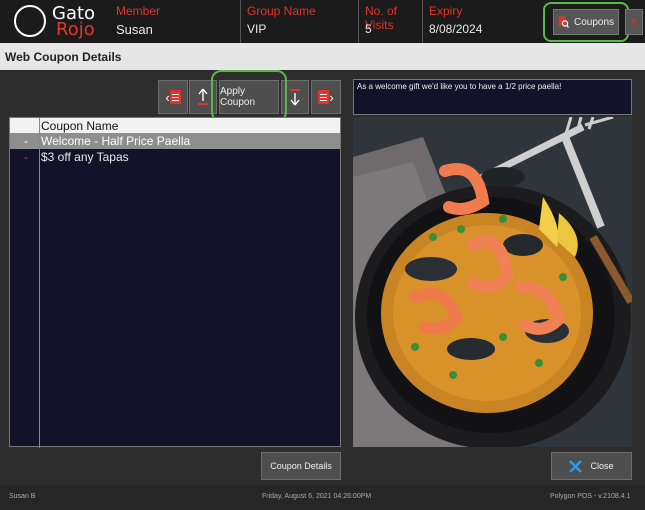 The height and width of the screenshot is (510, 645). What do you see at coordinates (602, 466) in the screenshot?
I see `close-button-label: Close` at bounding box center [602, 466].